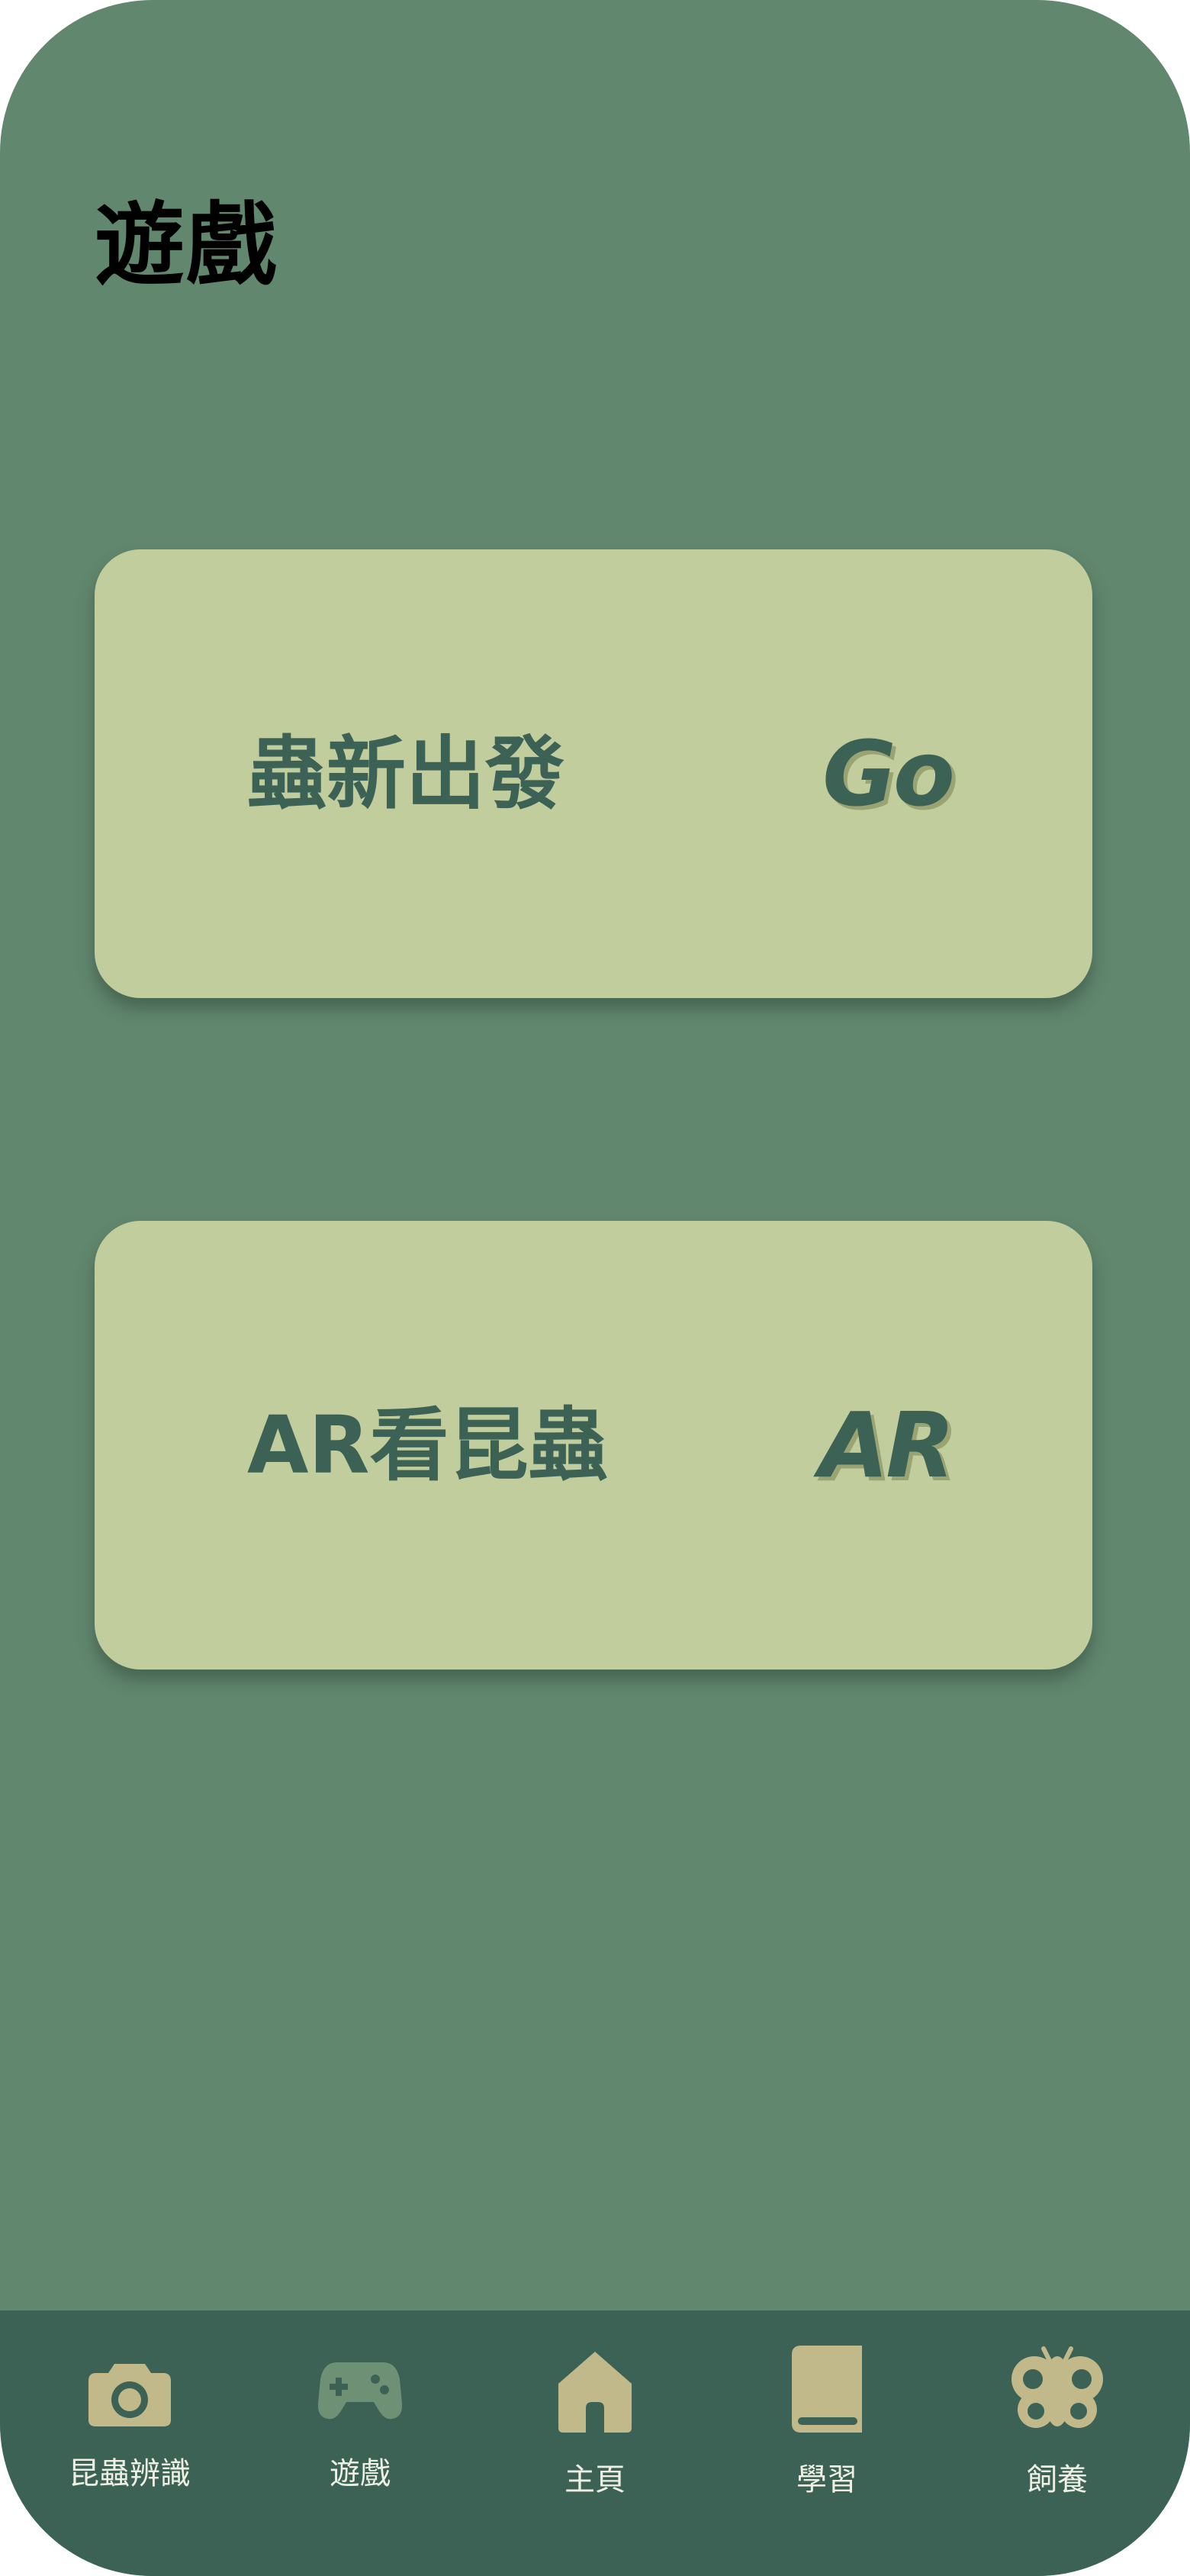 This screenshot has width=1190, height=2576. What do you see at coordinates (427, 1445) in the screenshot?
I see `card-label: AR看昆蟲` at bounding box center [427, 1445].